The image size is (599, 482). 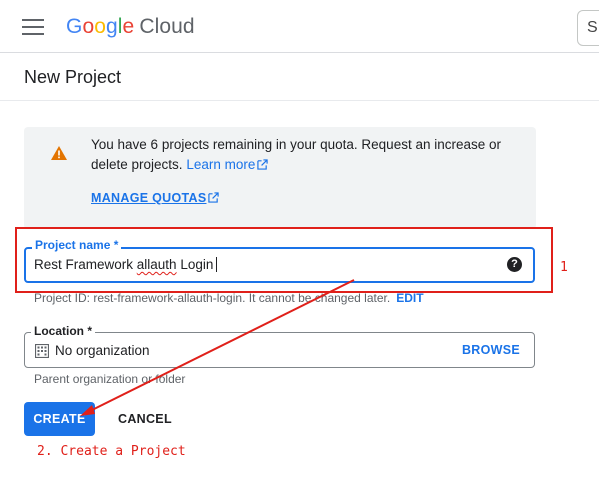 What do you see at coordinates (73, 77) in the screenshot?
I see `page-title: New Project` at bounding box center [73, 77].